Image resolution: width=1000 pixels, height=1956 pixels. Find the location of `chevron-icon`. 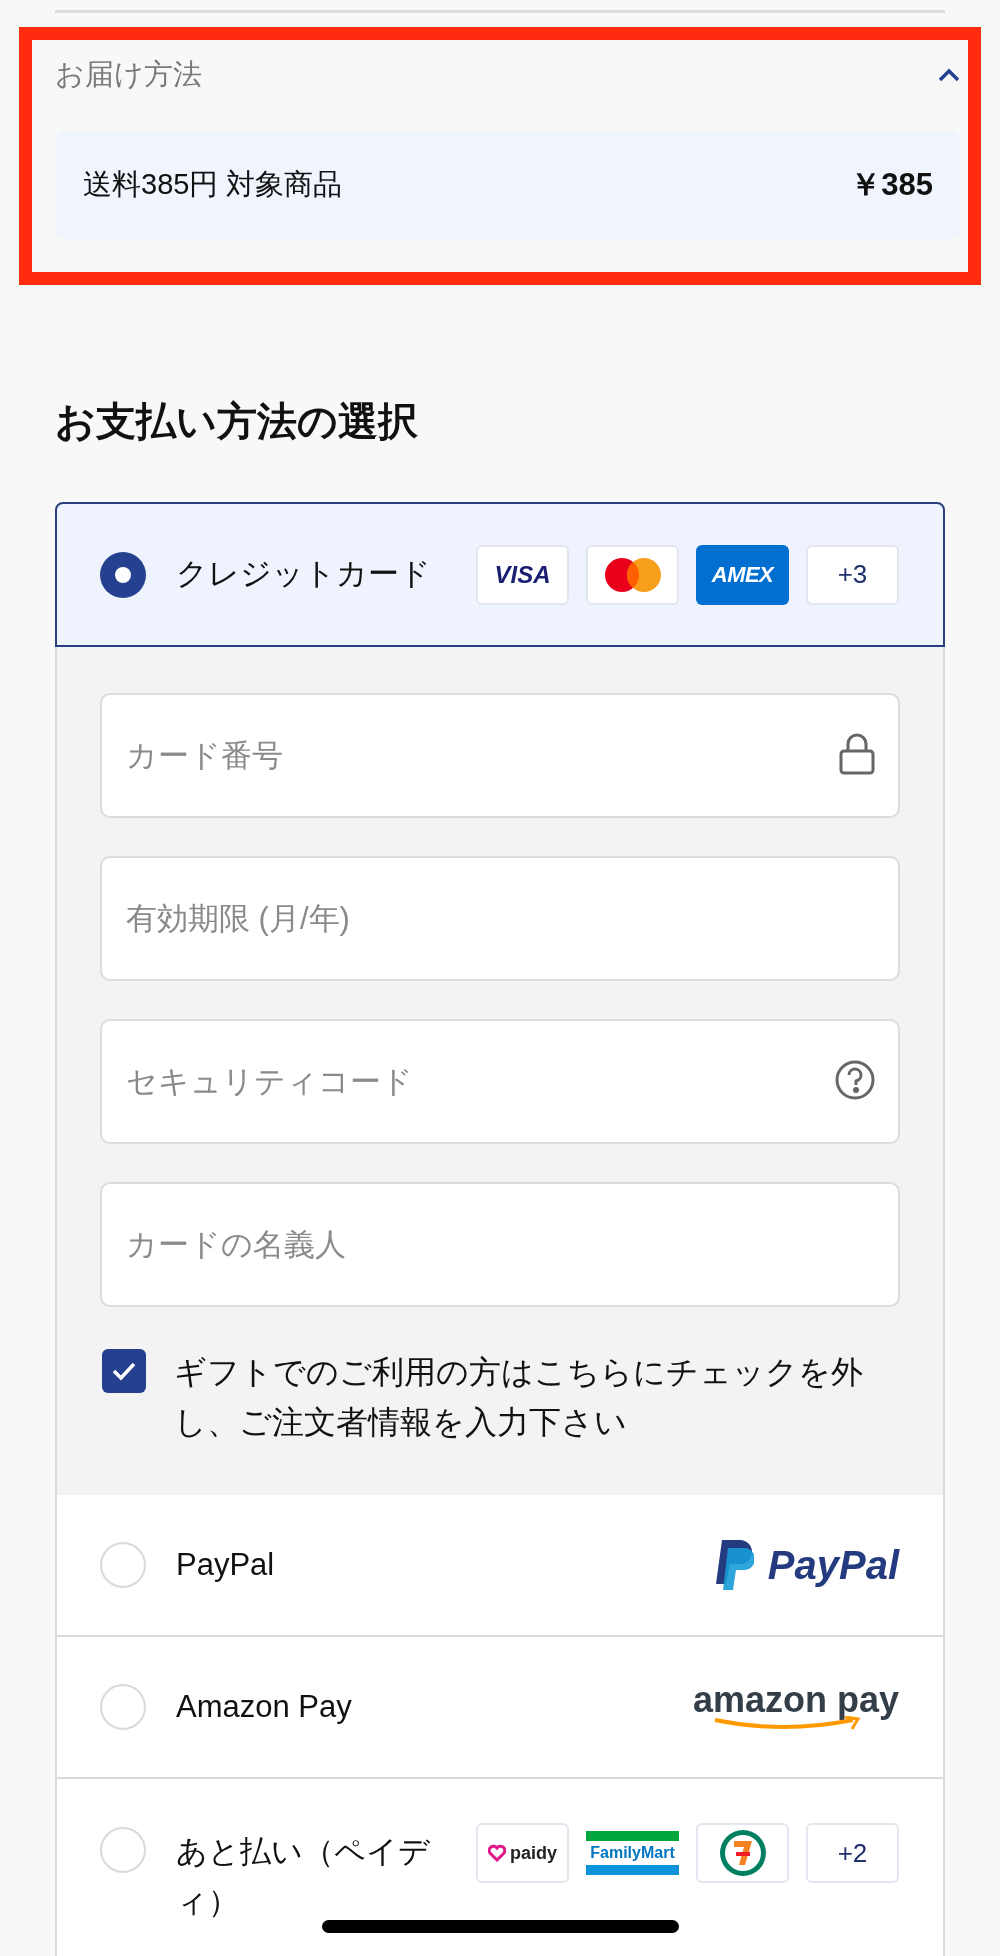

chevron-icon is located at coordinates (949, 75).